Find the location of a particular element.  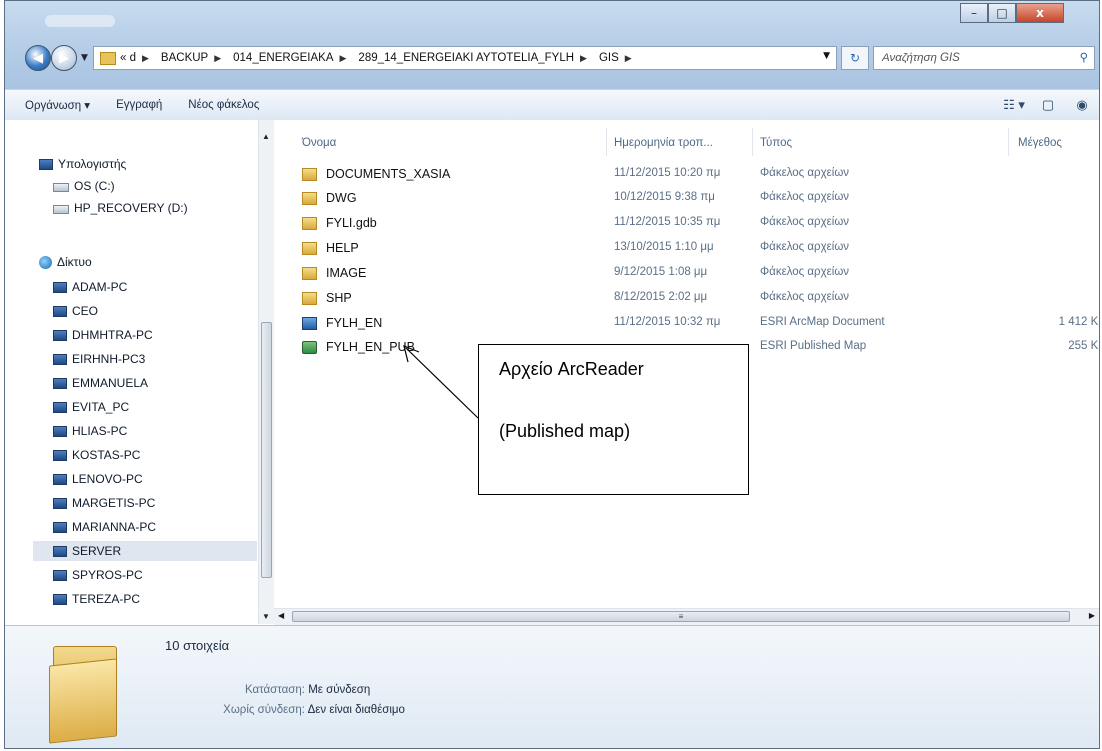

file-size: 1 412 KB is located at coordinates (1078, 322).